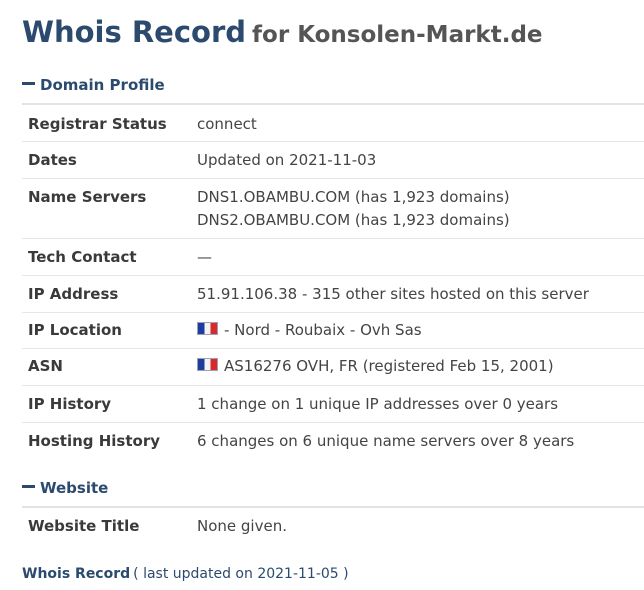 Image resolution: width=644 pixels, height=590 pixels. I want to click on table-row-dates: Dates Updated on 2021-11-03, so click(333, 160).